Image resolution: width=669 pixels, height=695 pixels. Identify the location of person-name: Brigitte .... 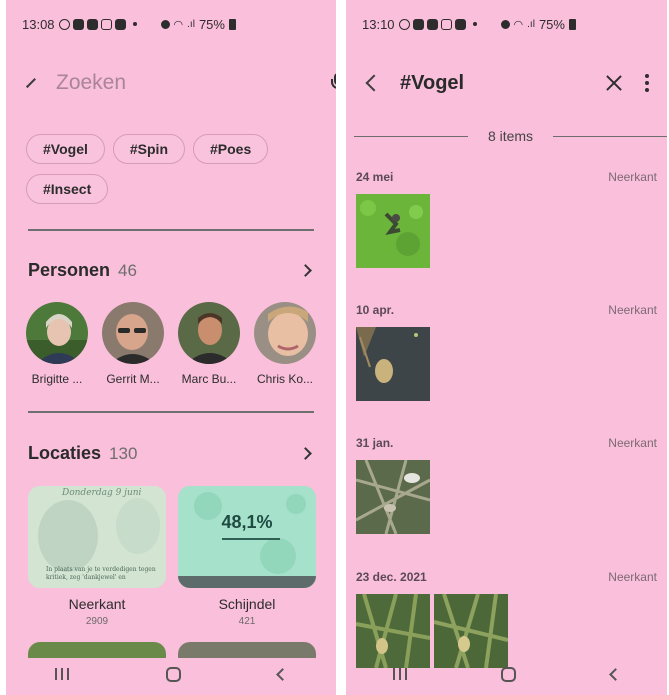
(57, 379).